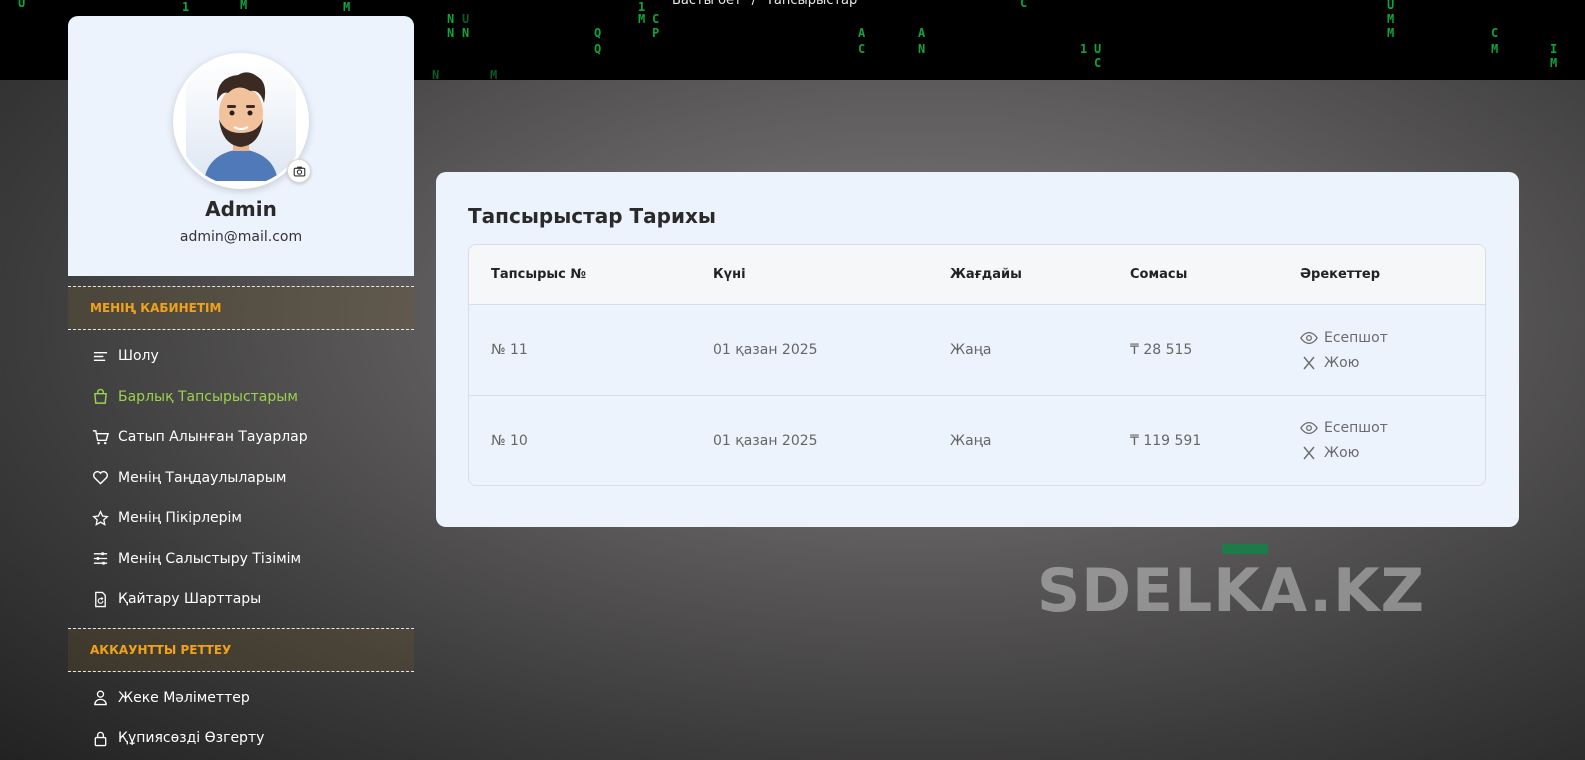  Describe the element at coordinates (100, 356) in the screenshot. I see `list-icon` at that location.